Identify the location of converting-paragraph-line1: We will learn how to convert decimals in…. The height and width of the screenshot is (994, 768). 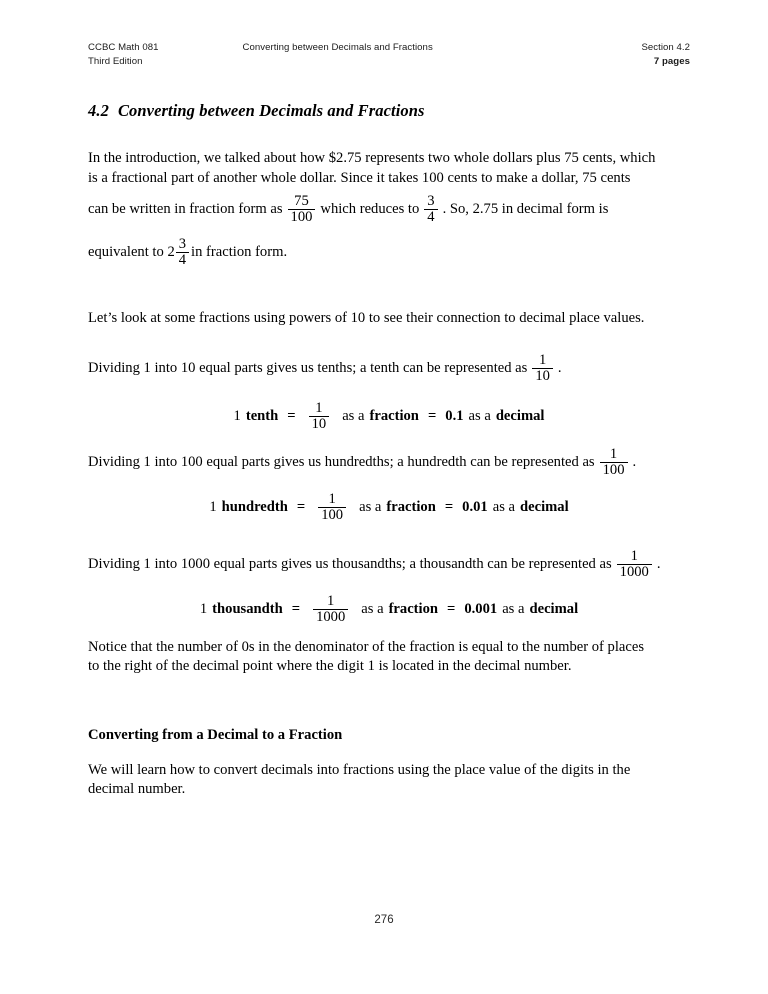
(389, 770).